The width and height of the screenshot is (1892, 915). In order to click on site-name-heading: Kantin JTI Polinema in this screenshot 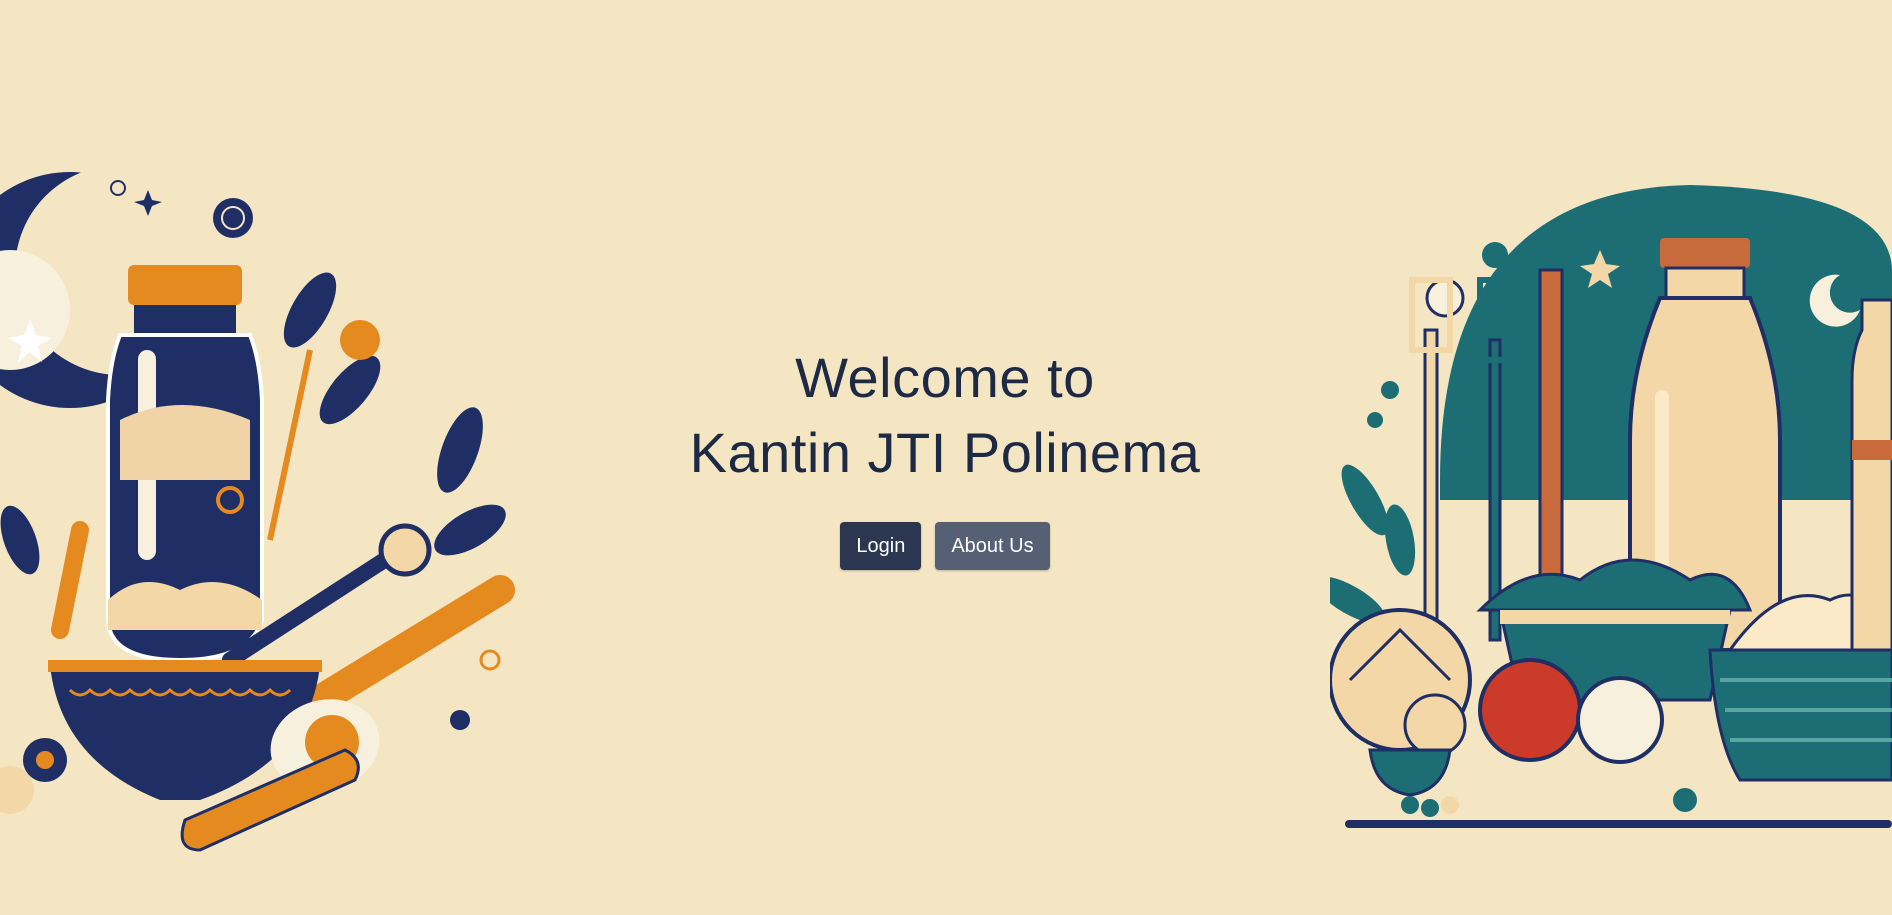, I will do `click(945, 452)`.